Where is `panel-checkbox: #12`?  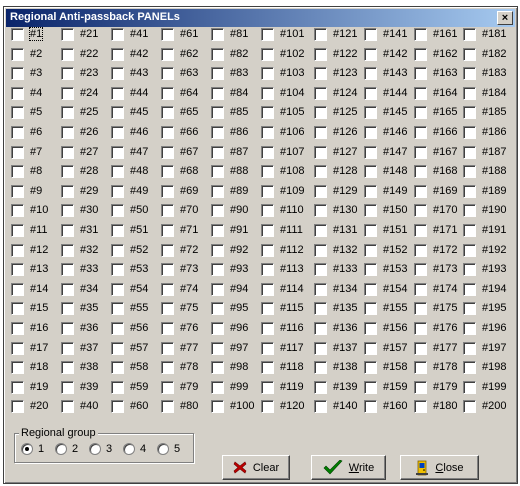
panel-checkbox: #12 is located at coordinates (36, 250).